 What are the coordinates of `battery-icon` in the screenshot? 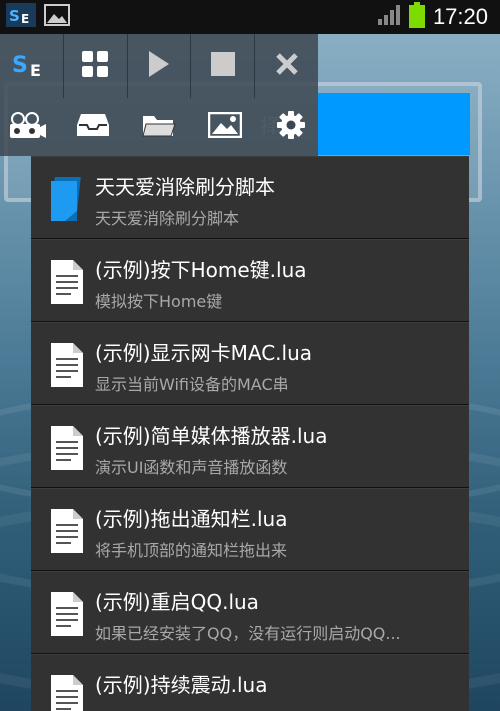 It's located at (416, 17).